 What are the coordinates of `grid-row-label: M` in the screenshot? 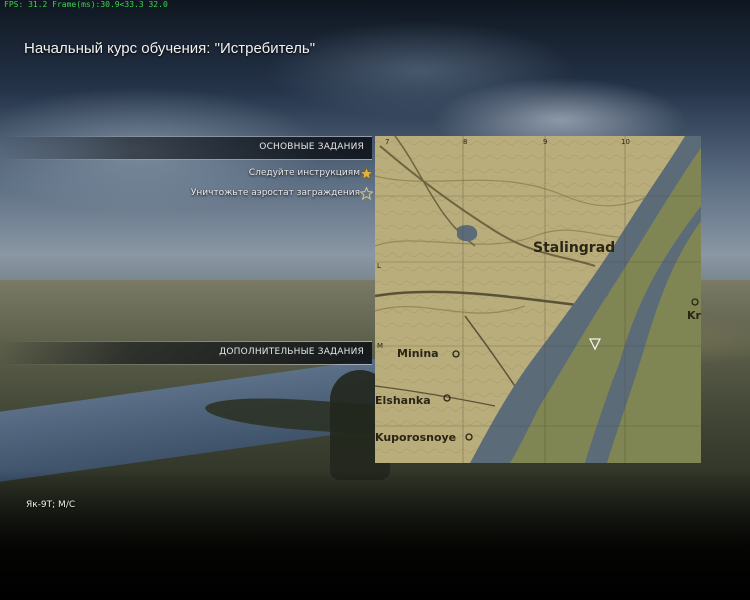 It's located at (380, 346).